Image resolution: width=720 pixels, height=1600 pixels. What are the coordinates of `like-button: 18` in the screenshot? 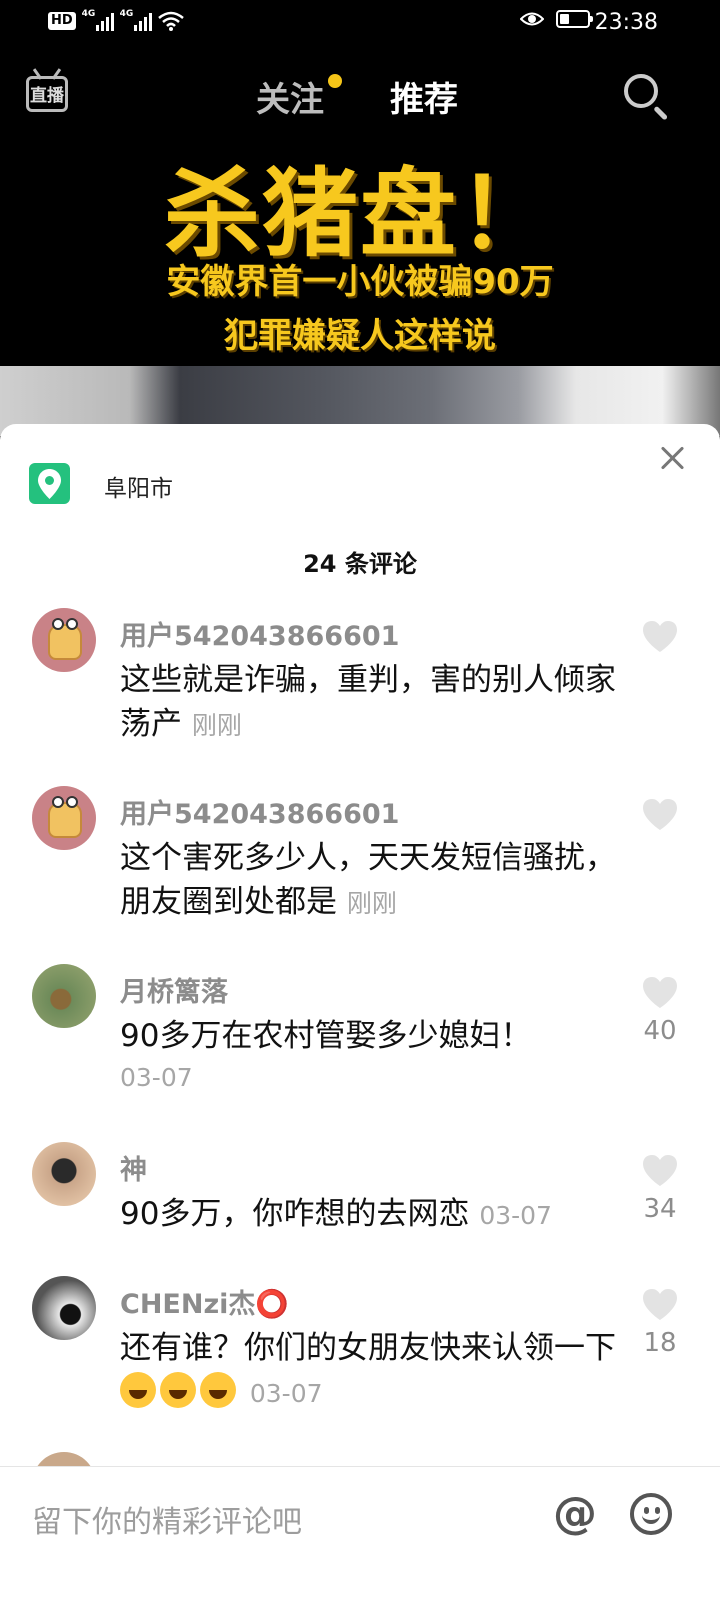 It's located at (660, 1323).